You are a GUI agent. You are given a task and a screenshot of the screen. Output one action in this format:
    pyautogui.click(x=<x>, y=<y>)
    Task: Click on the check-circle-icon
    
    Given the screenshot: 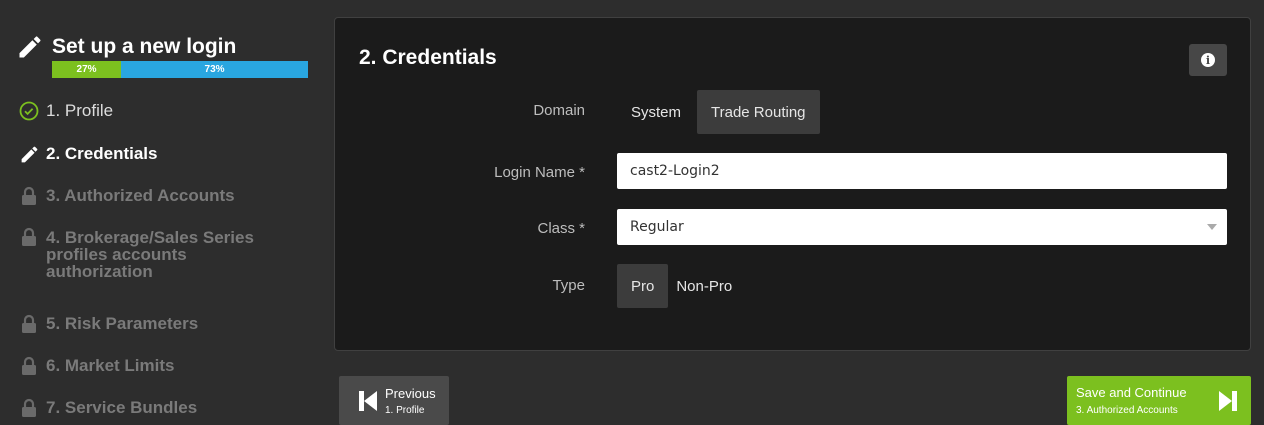 What is the action you would take?
    pyautogui.click(x=29, y=111)
    